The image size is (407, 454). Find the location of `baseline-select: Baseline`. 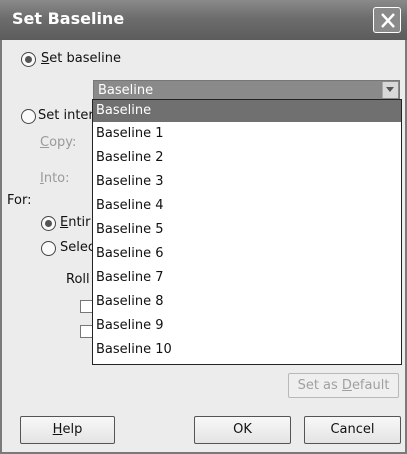

baseline-select: Baseline is located at coordinates (246, 90).